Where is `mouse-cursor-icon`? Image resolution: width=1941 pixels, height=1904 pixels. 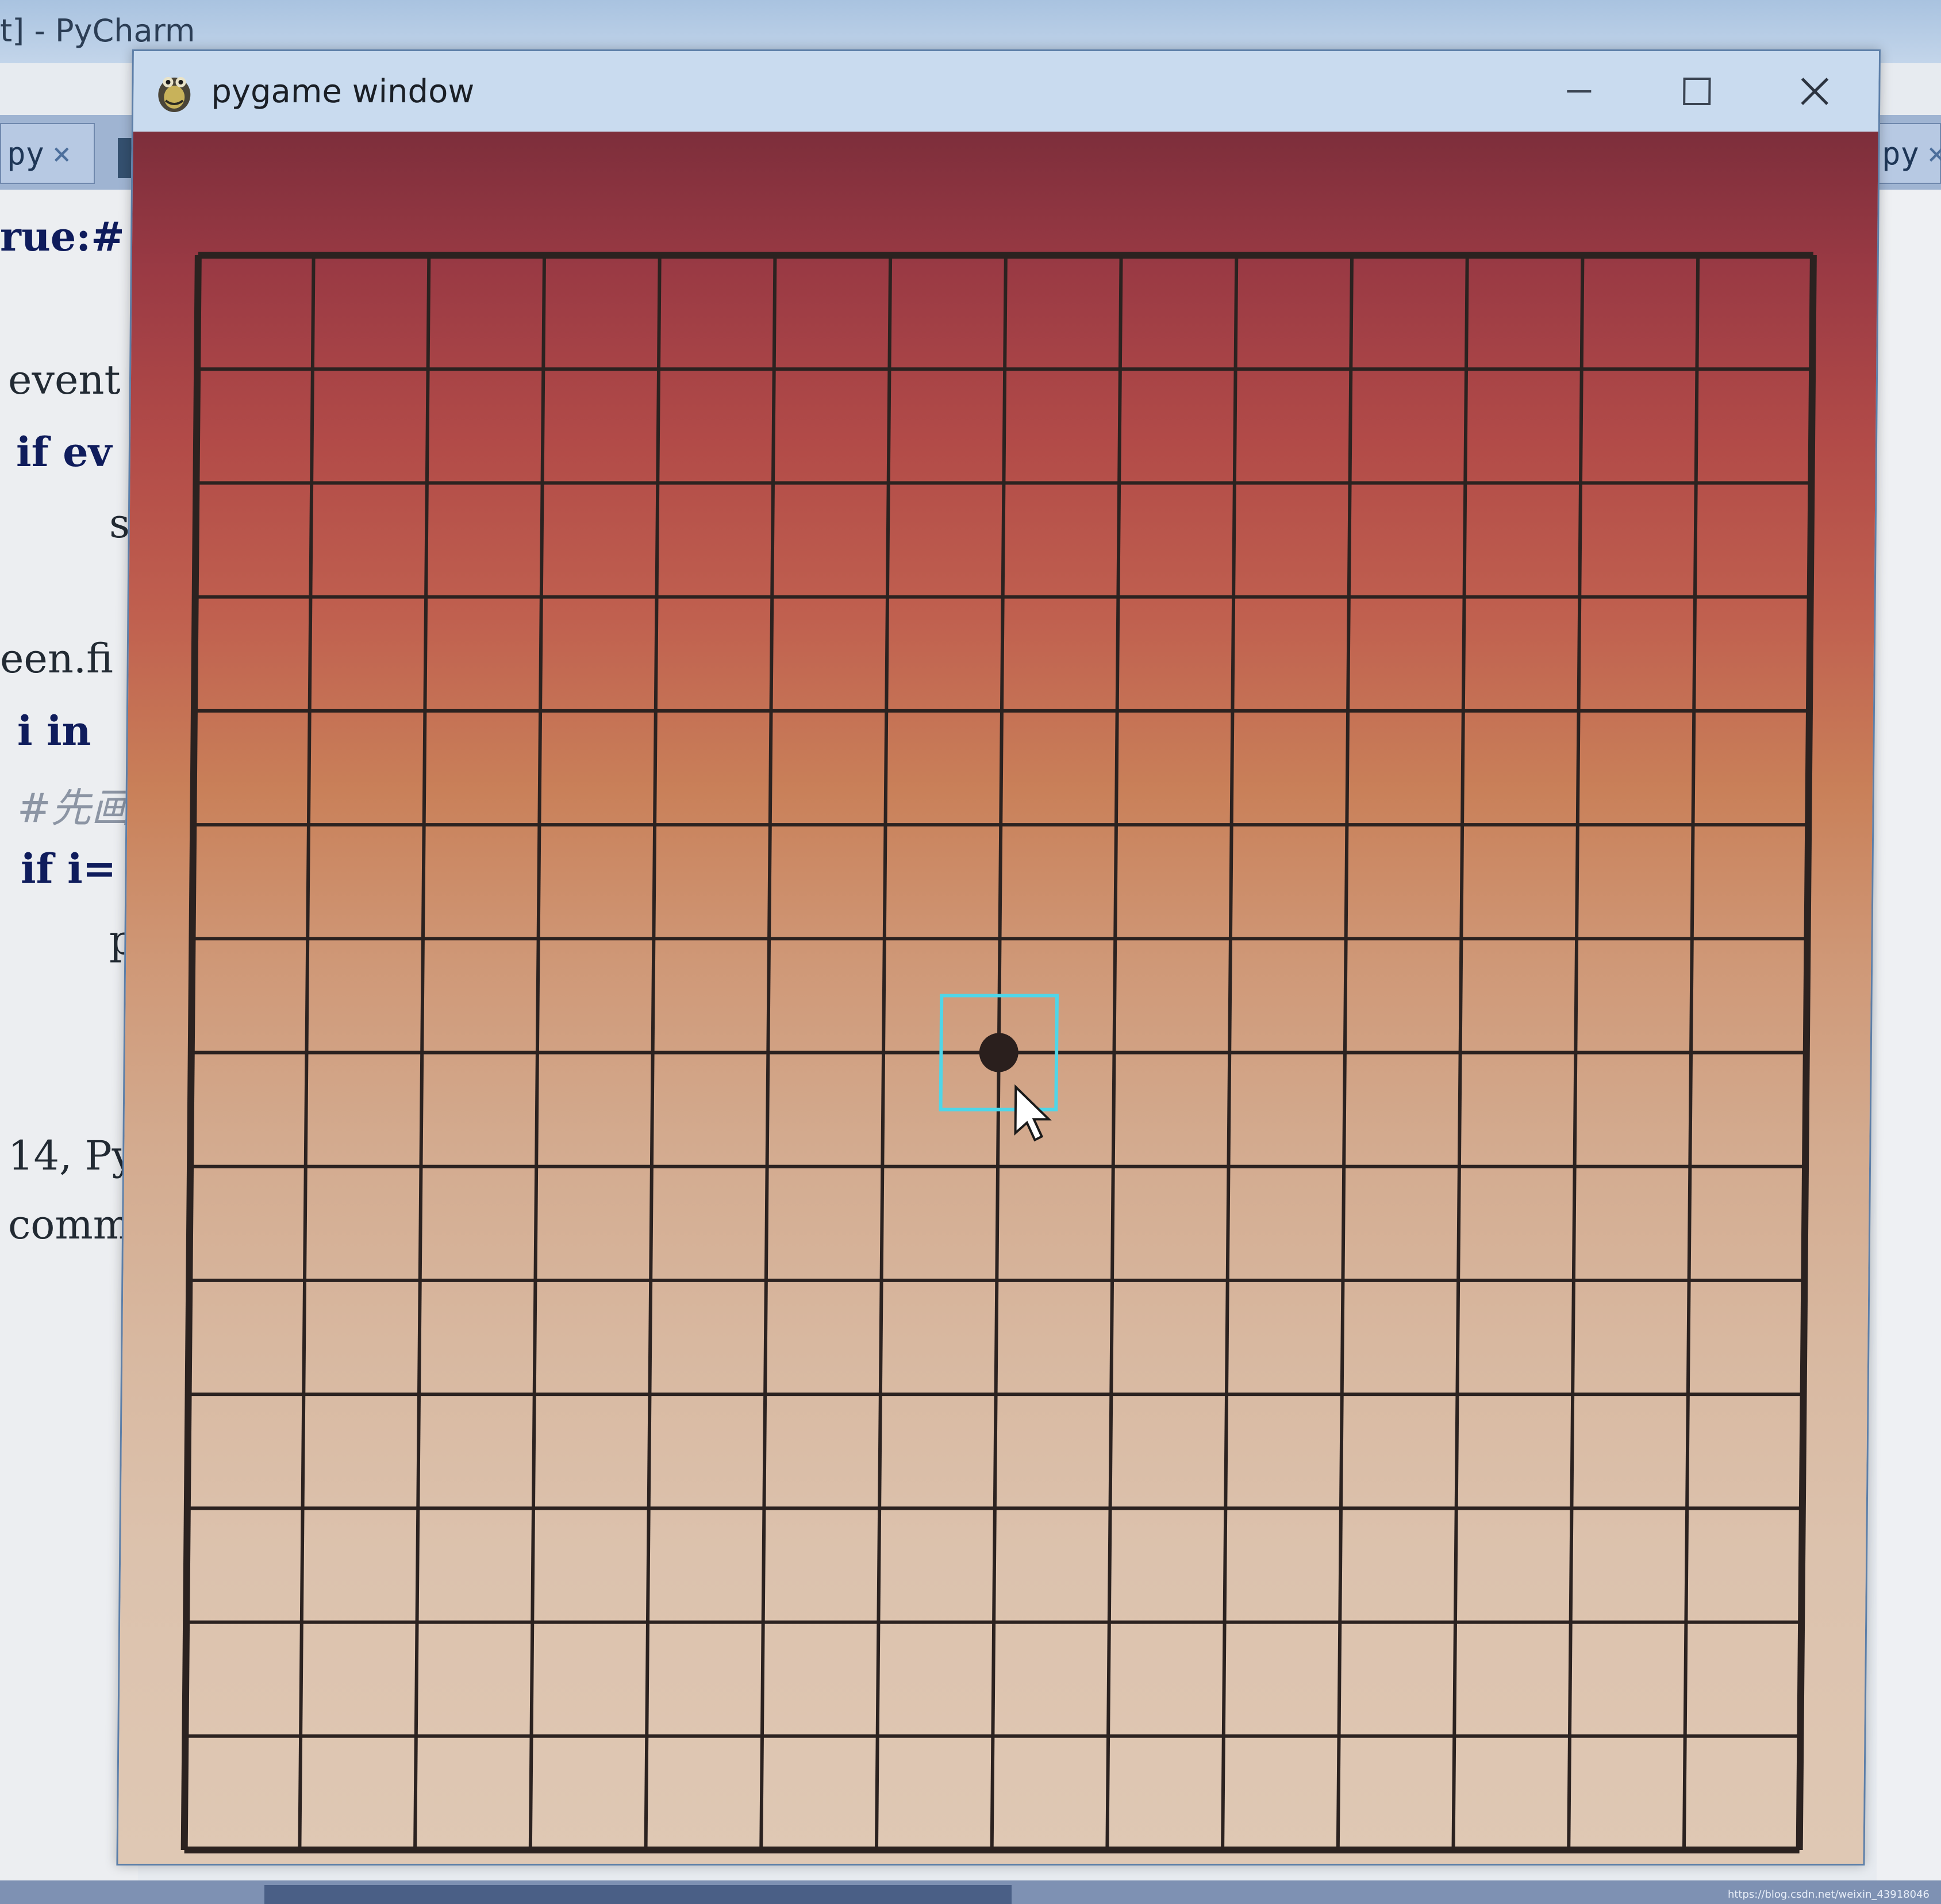
mouse-cursor-icon is located at coordinates (1033, 1113).